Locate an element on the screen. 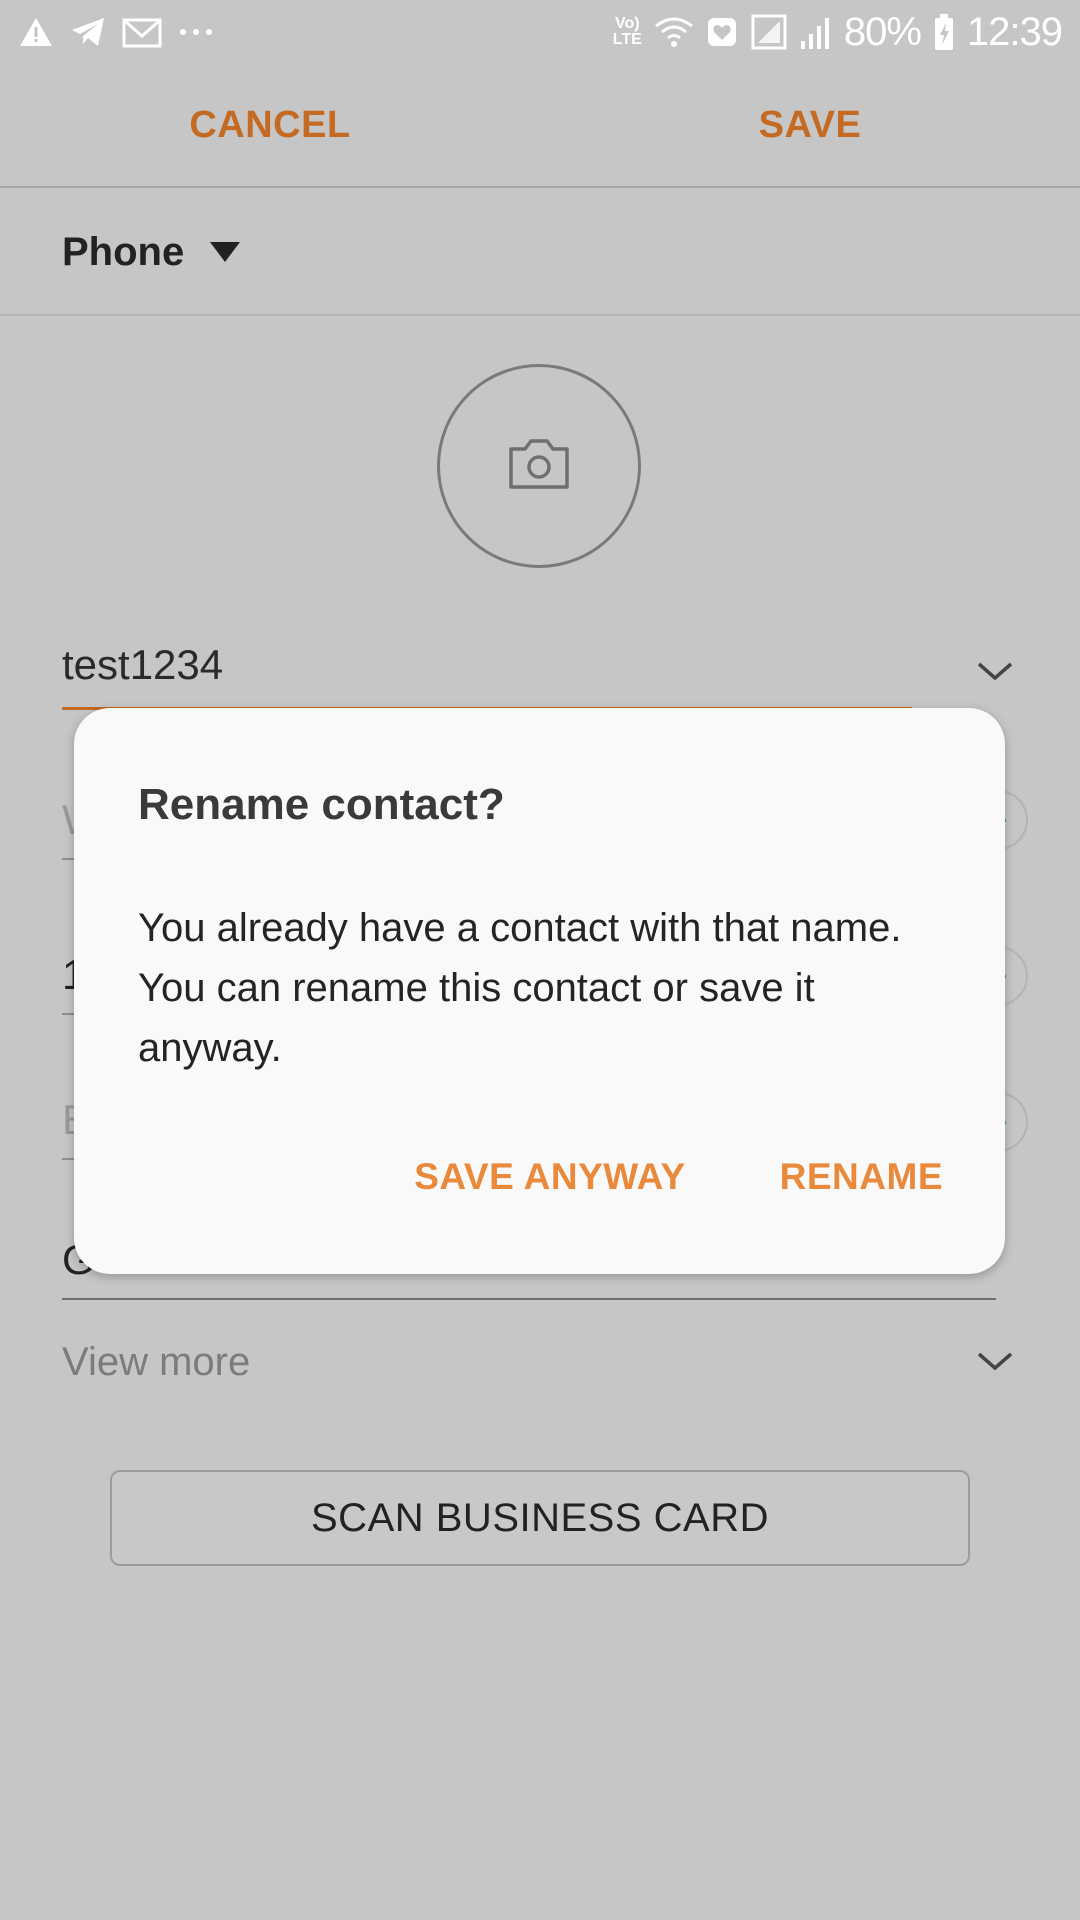 The width and height of the screenshot is (1080, 1920). status-left is located at coordinates (116, 32).